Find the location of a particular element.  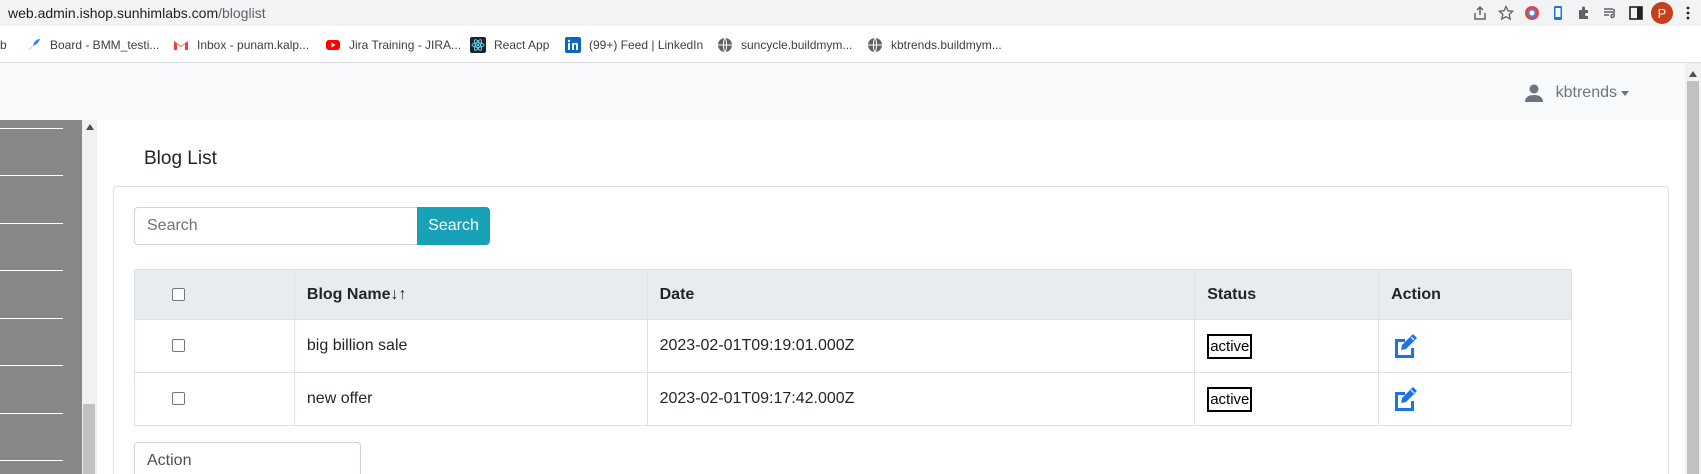

bookmark-item: (99+) Feed | LinkedIn is located at coordinates (634, 45).